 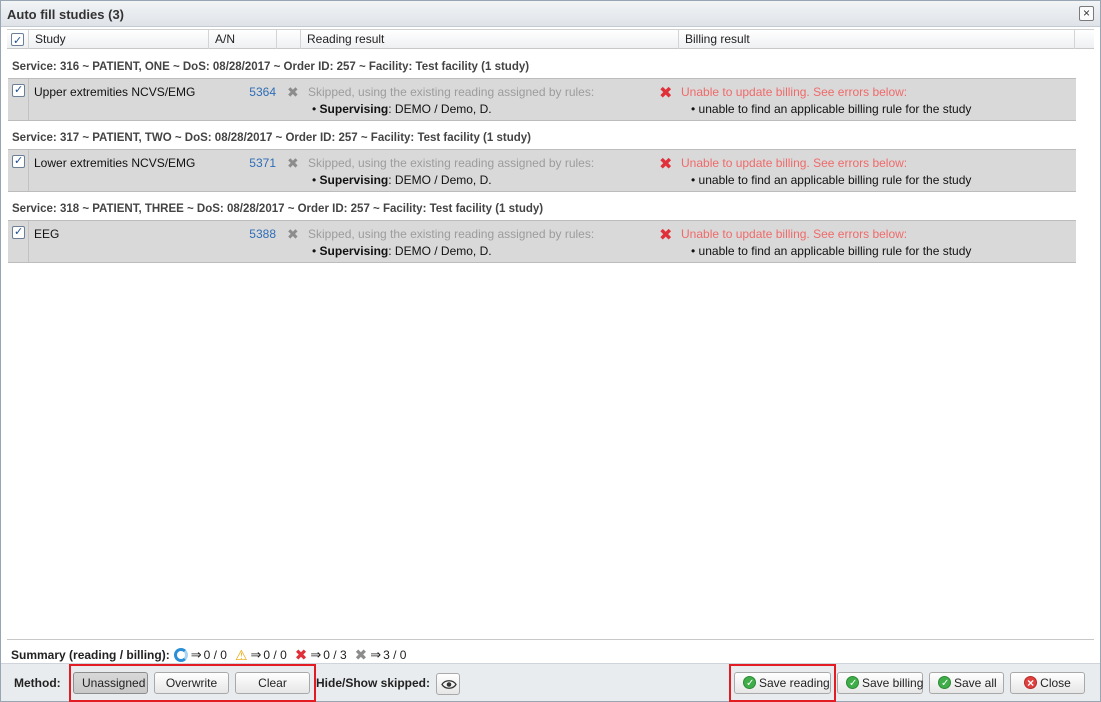 I want to click on grid-header: Study A/N Reading result Billing result, so click(x=550, y=40).